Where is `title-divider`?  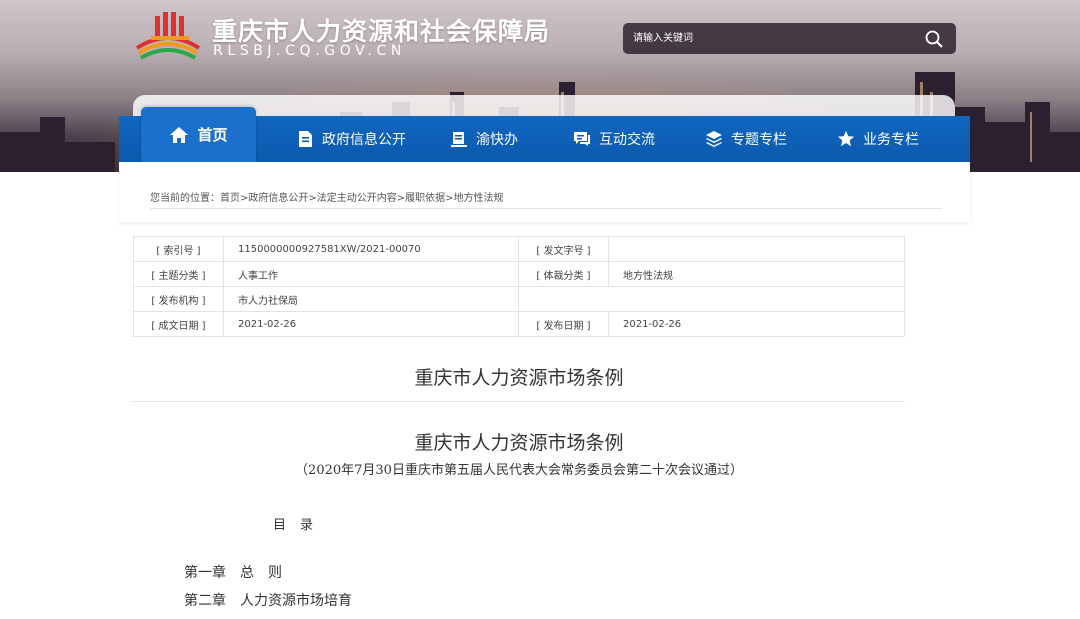 title-divider is located at coordinates (519, 401).